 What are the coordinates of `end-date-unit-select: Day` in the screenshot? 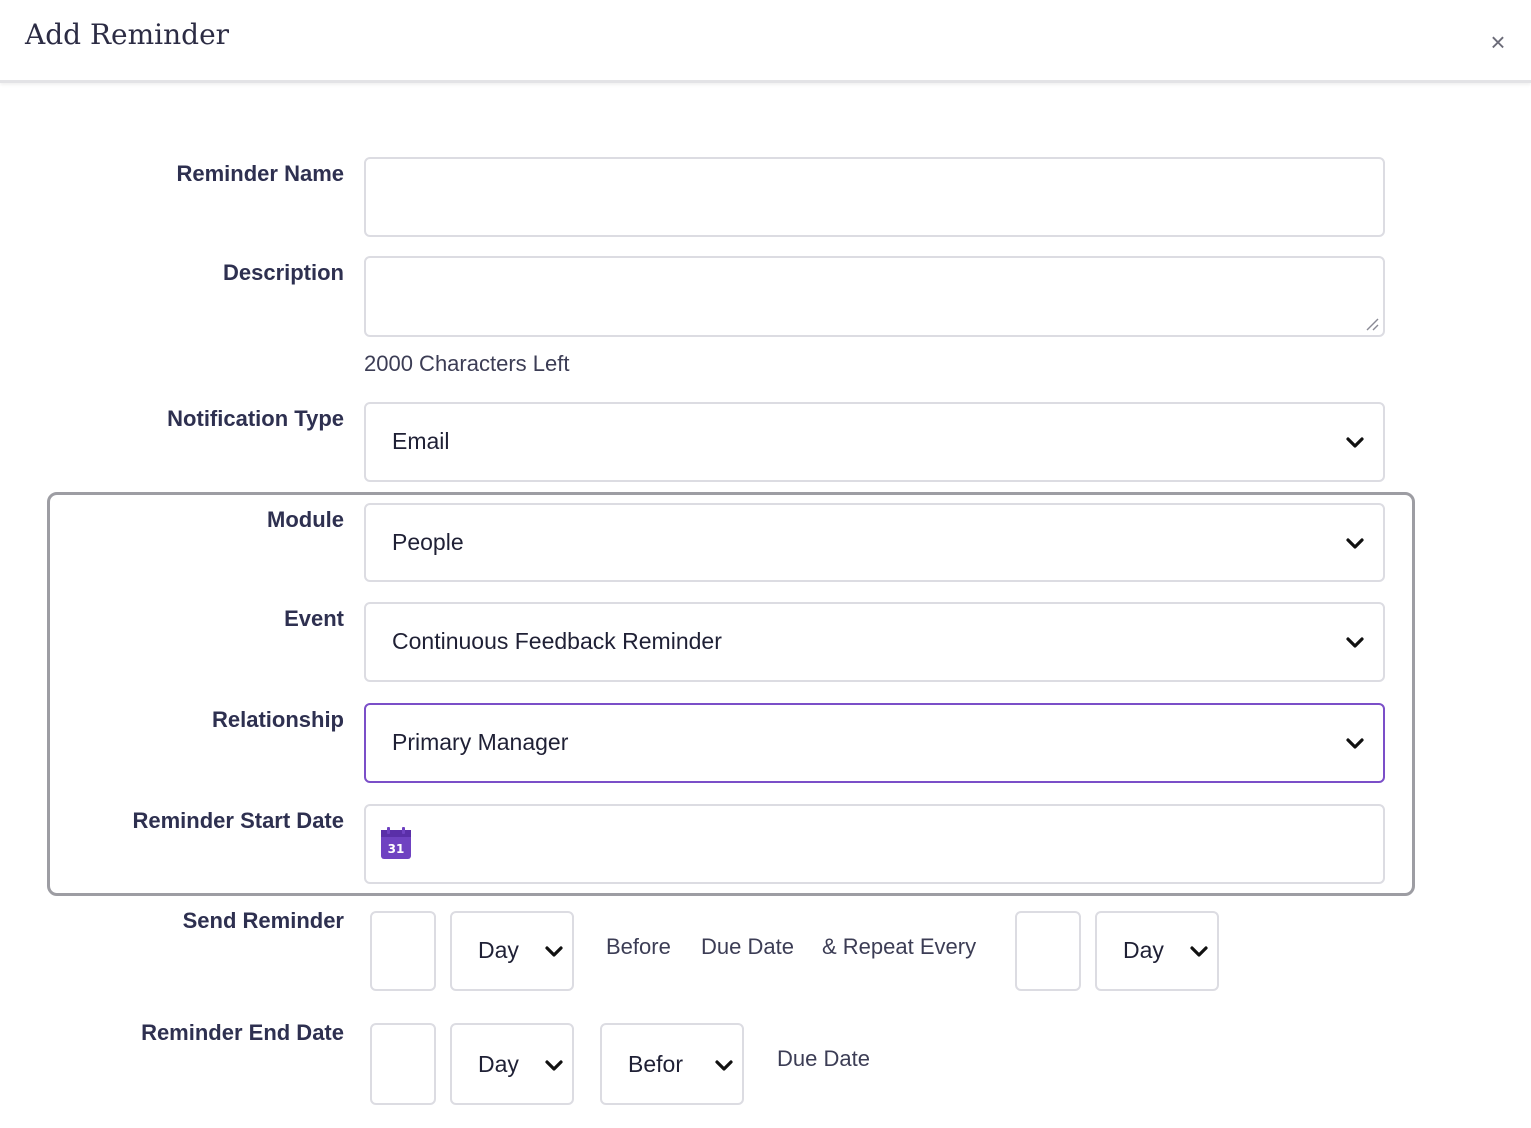 It's located at (512, 1064).